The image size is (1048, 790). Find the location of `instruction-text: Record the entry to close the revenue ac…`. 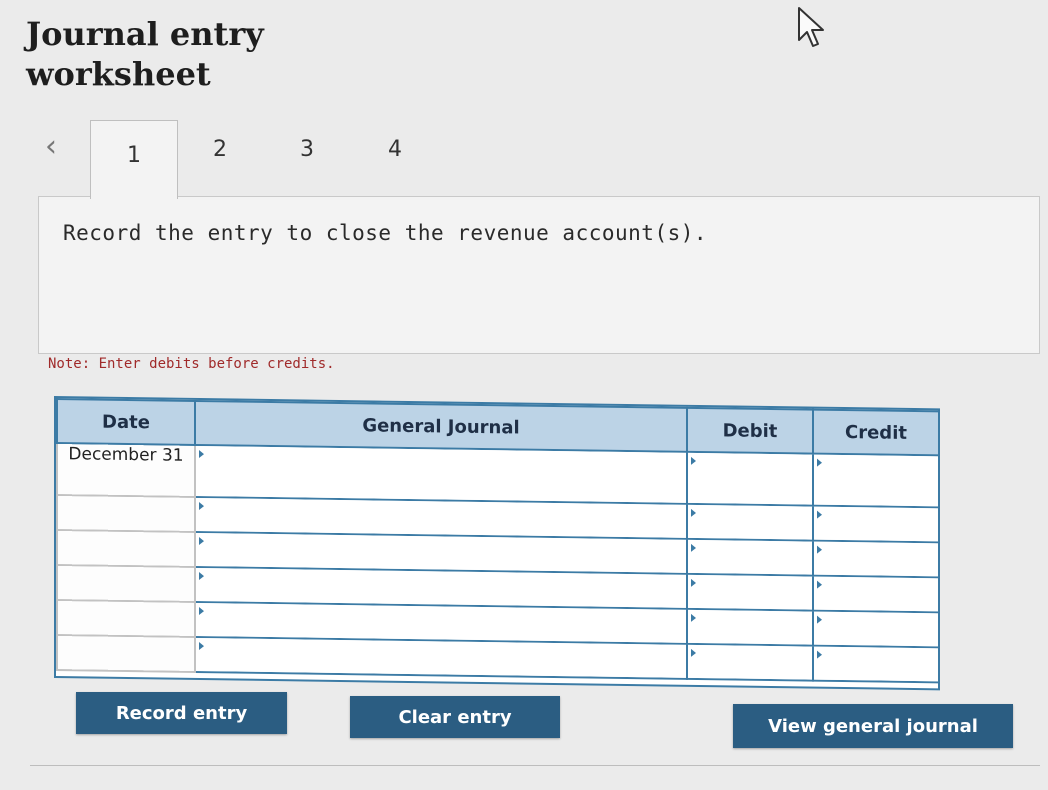

instruction-text: Record the entry to close the revenue ac… is located at coordinates (385, 233).